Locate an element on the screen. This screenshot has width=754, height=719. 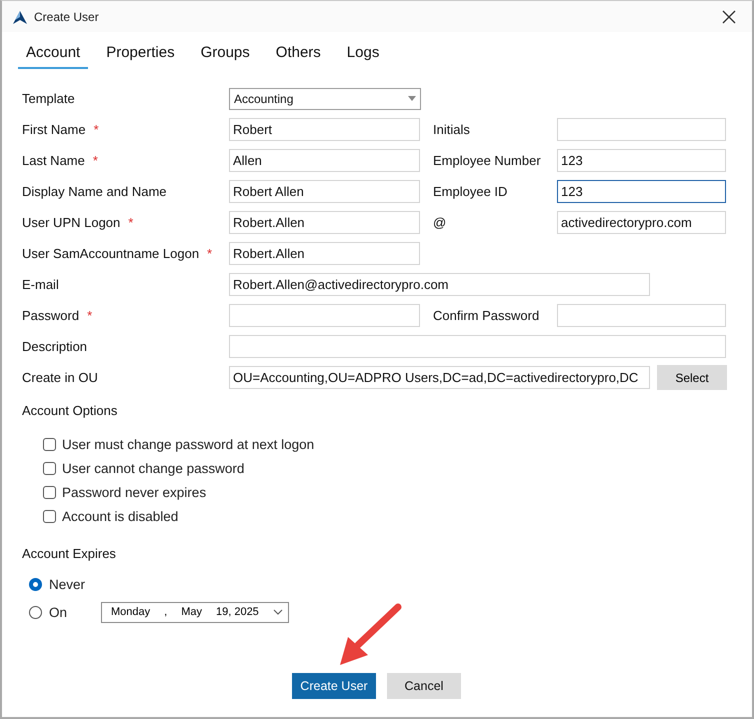
dropdown-arrow-icon is located at coordinates (412, 98).